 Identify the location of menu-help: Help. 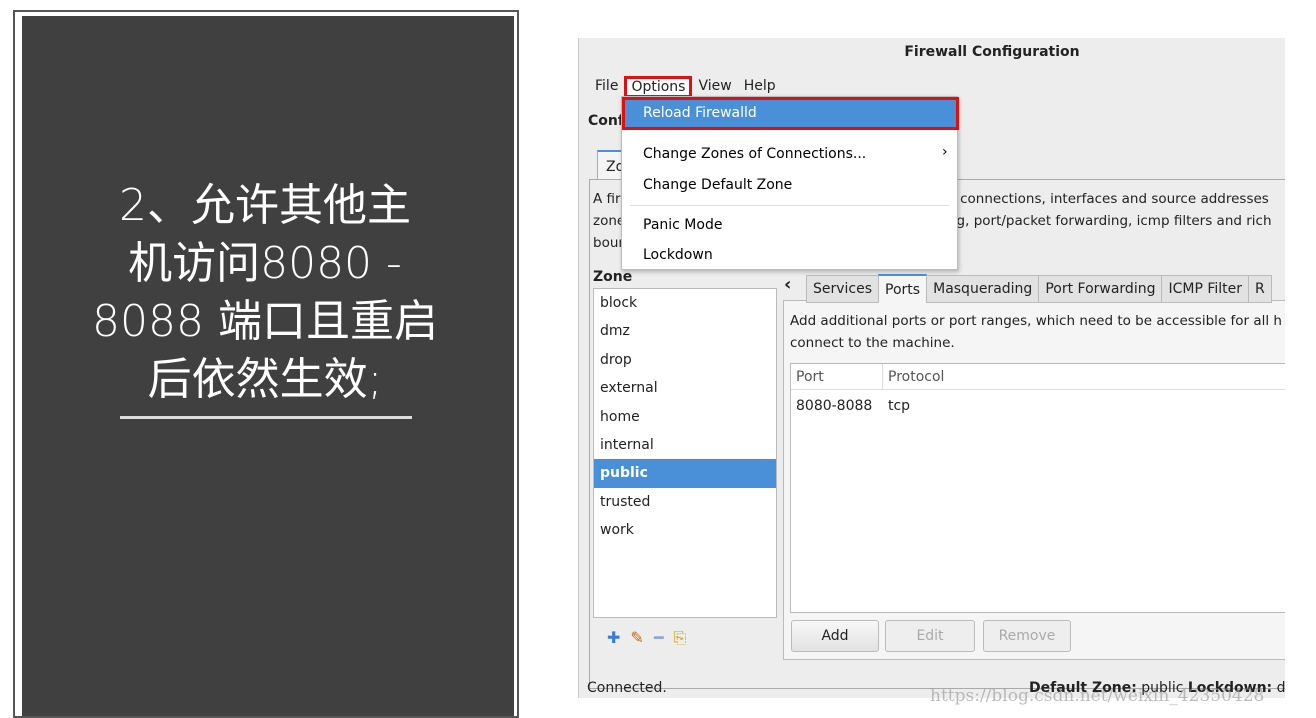
(760, 87).